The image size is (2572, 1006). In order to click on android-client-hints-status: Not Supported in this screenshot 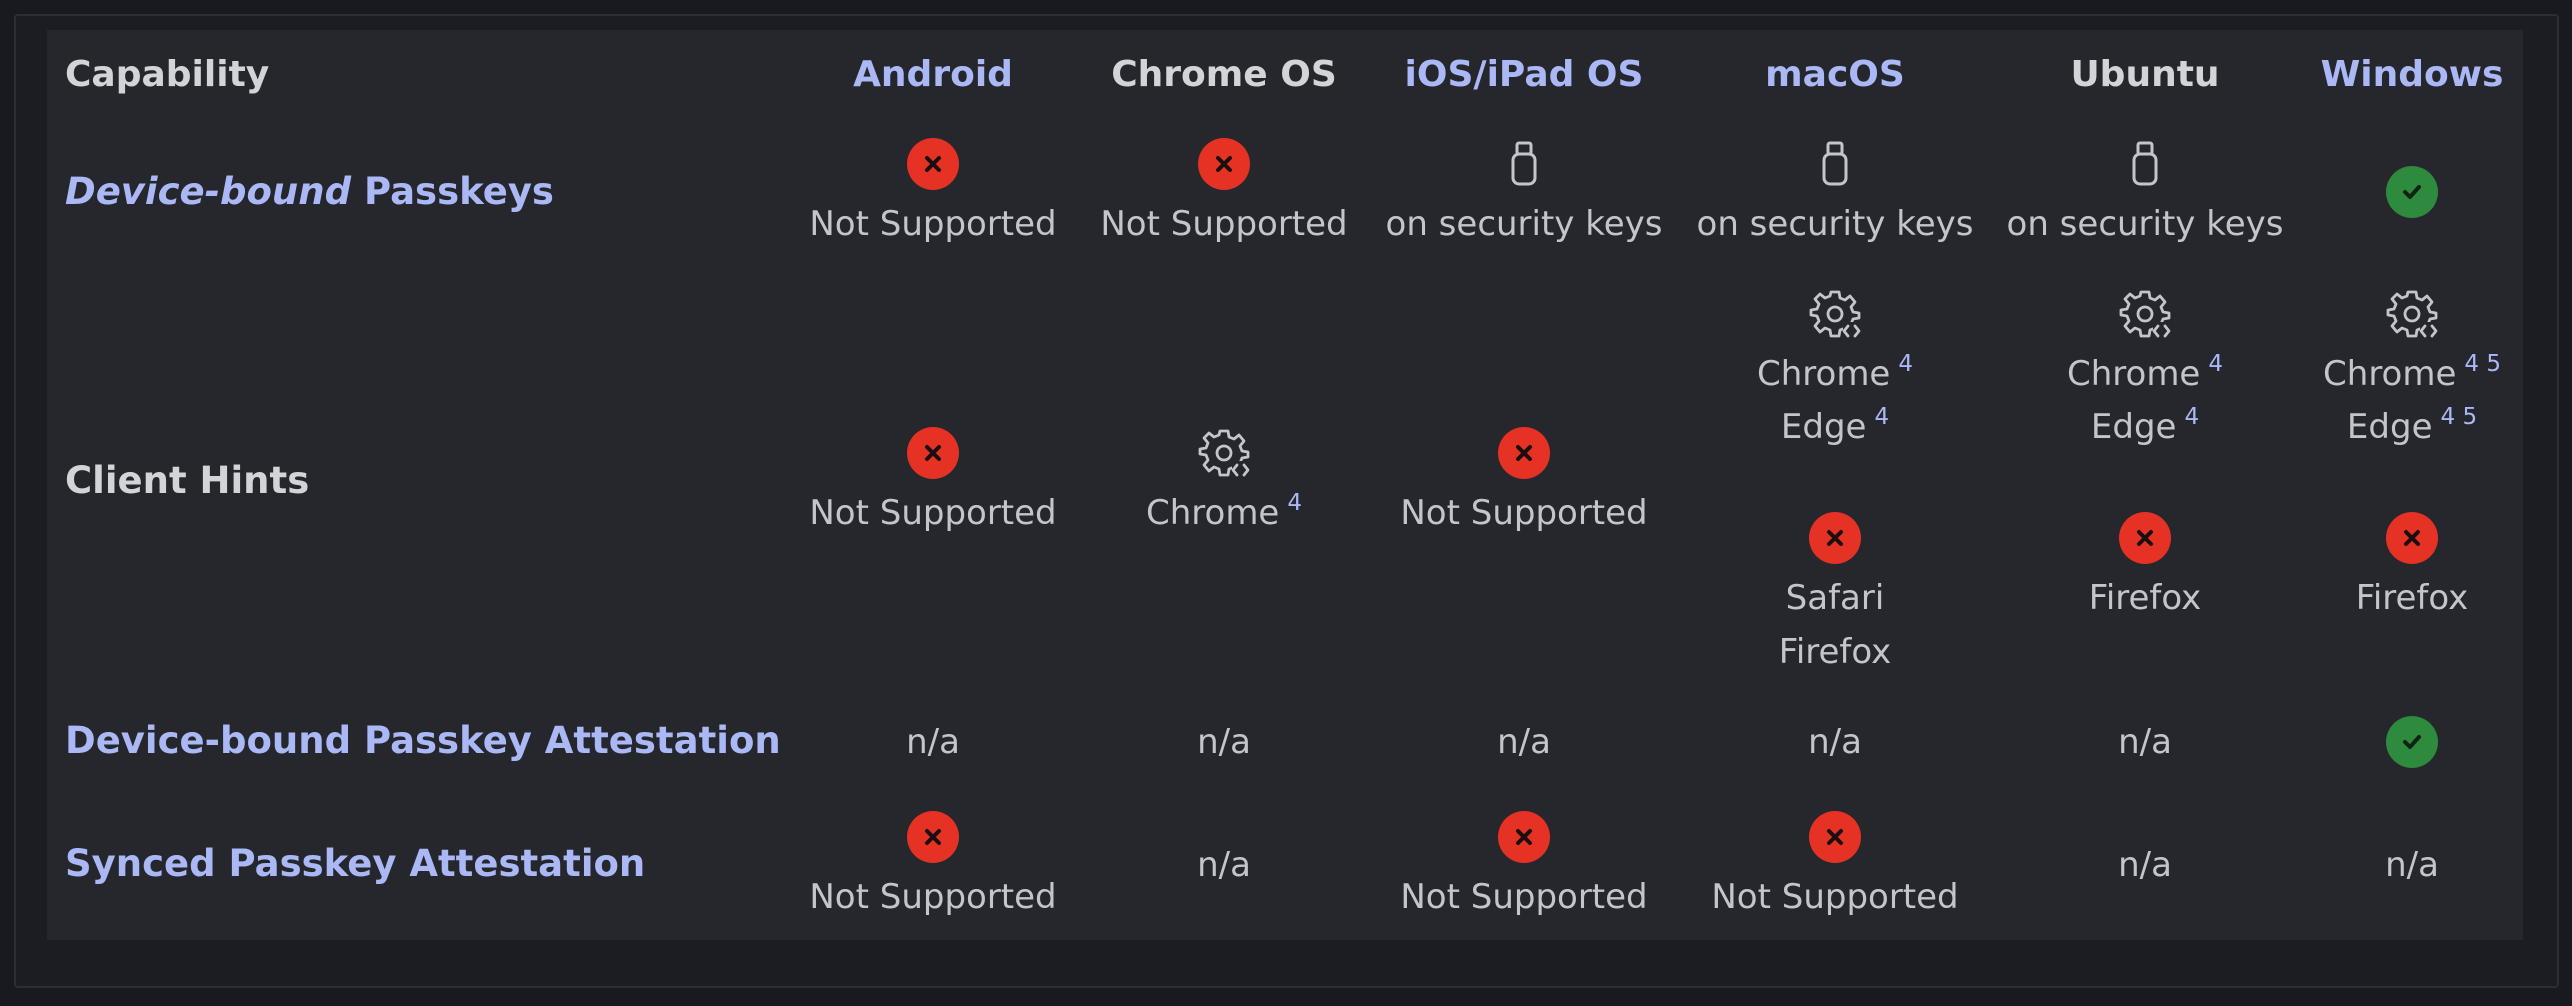, I will do `click(933, 513)`.